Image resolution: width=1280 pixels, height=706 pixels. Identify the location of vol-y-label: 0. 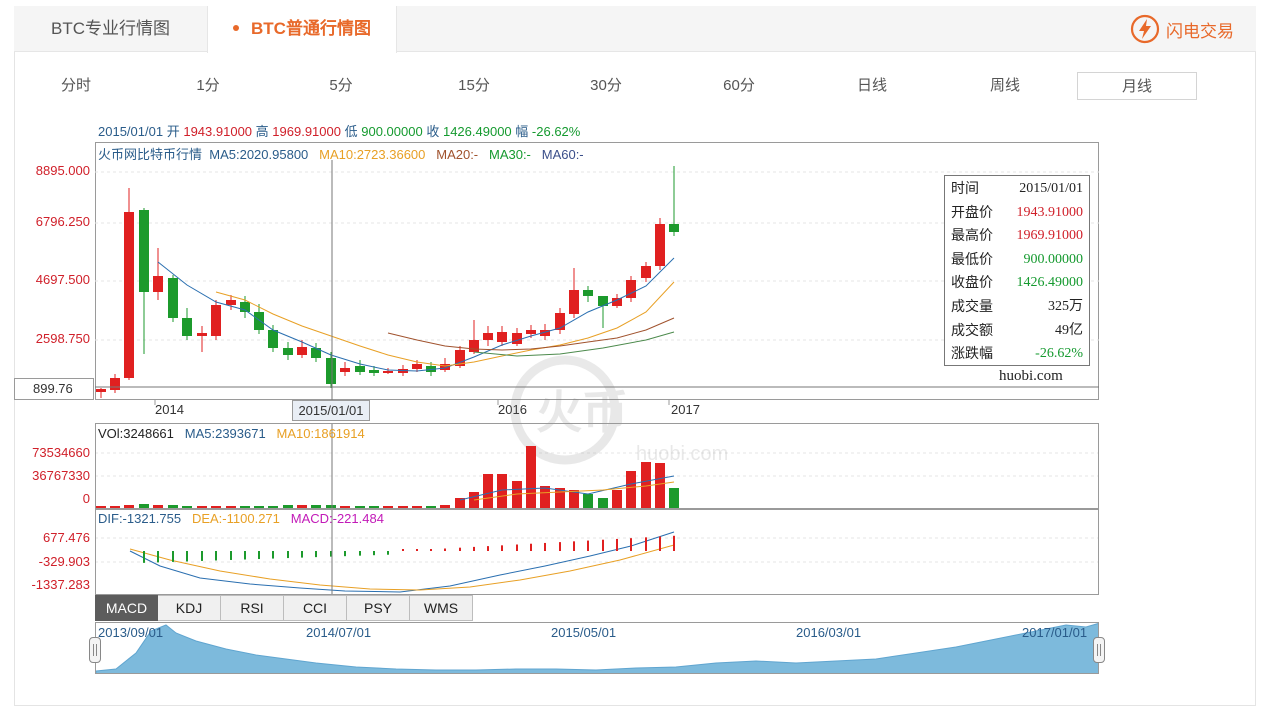
(86, 498).